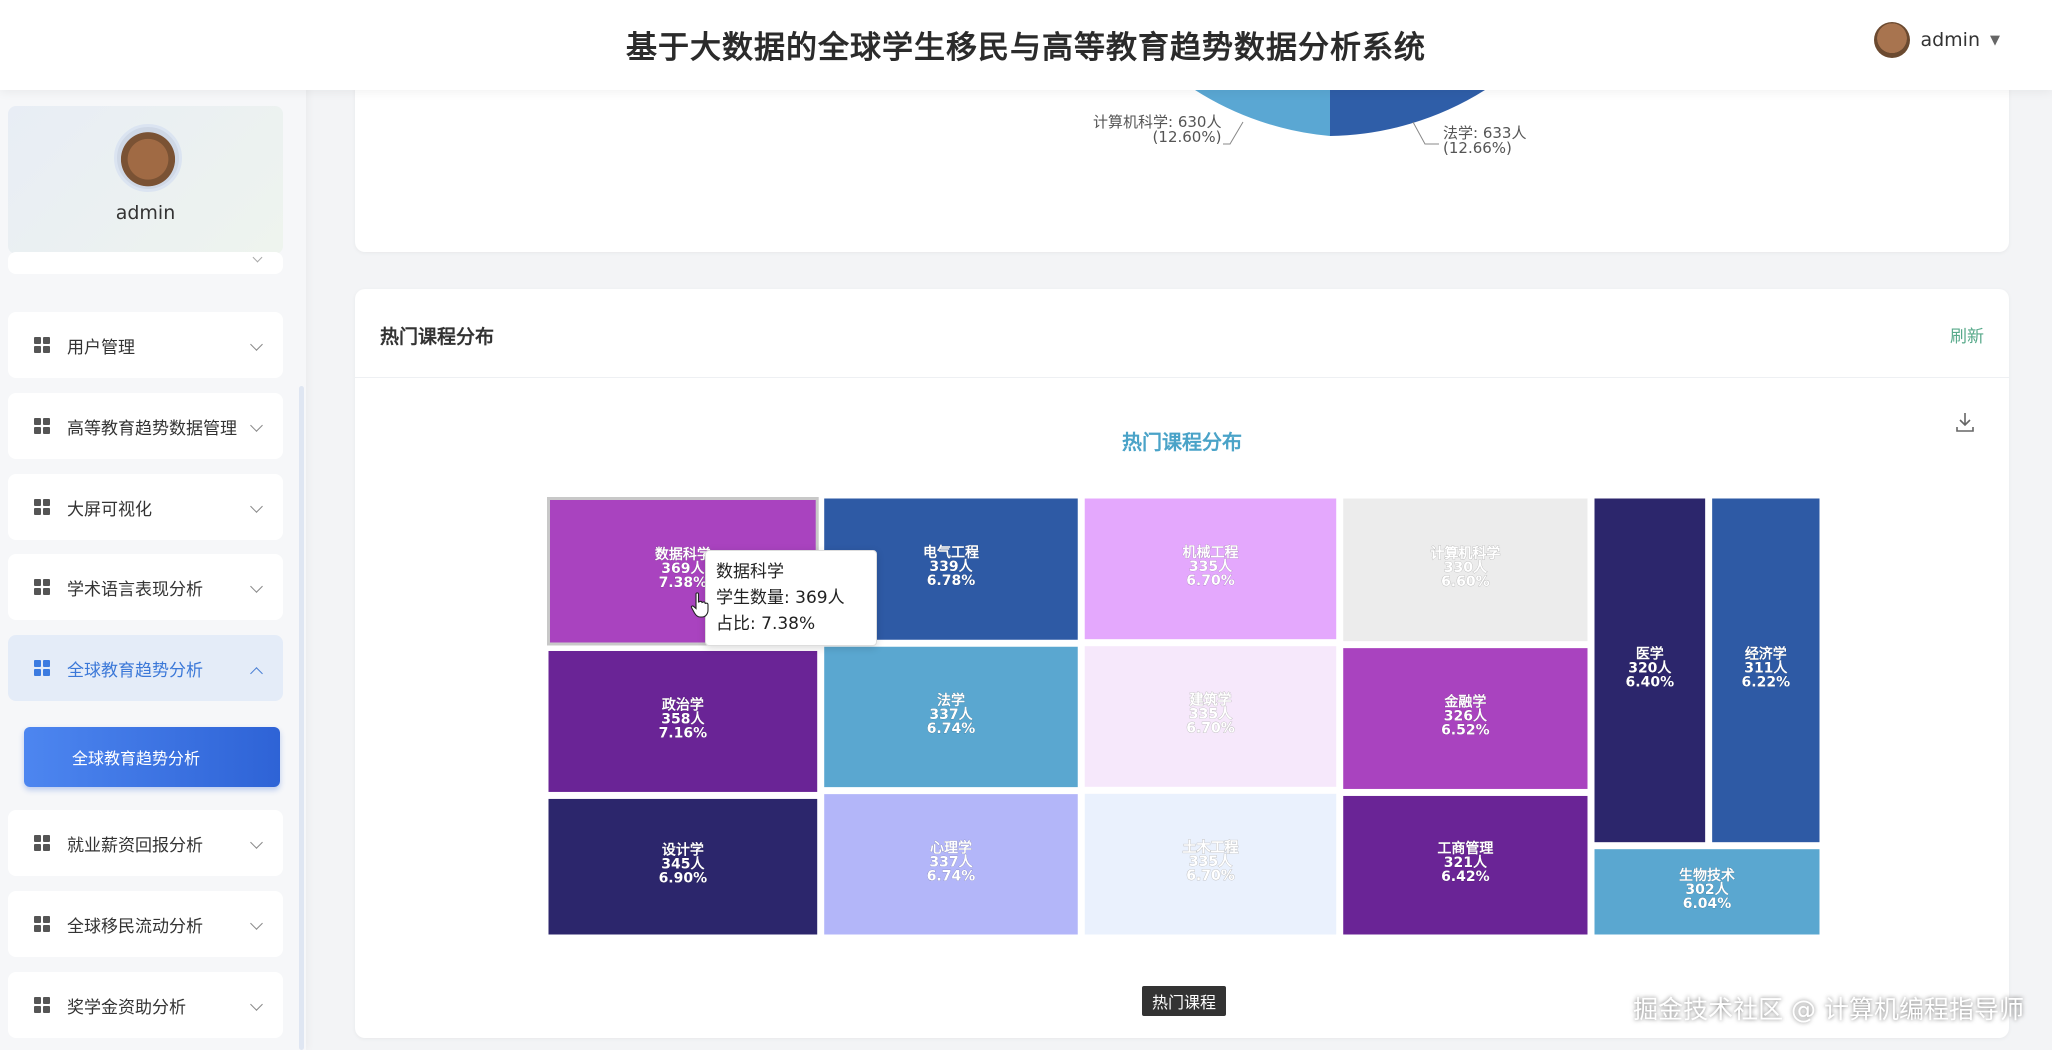 The width and height of the screenshot is (2052, 1050). I want to click on sidebar-item-label: 全球移民流动分析, so click(135, 926).